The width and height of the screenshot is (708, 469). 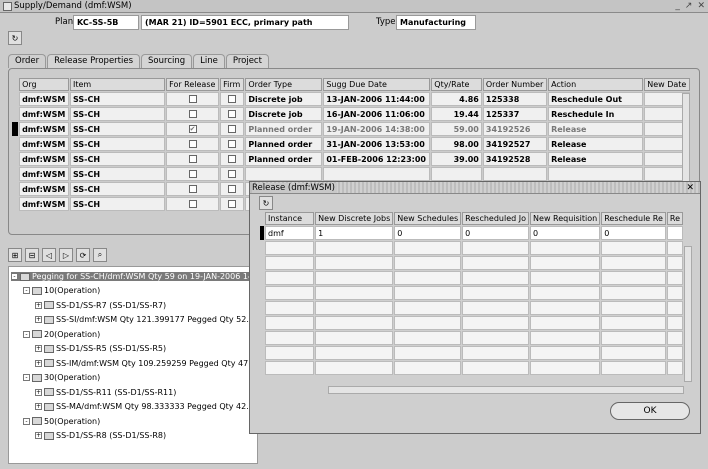 I want to click on tab-release-properties: Release Properties, so click(x=94, y=61).